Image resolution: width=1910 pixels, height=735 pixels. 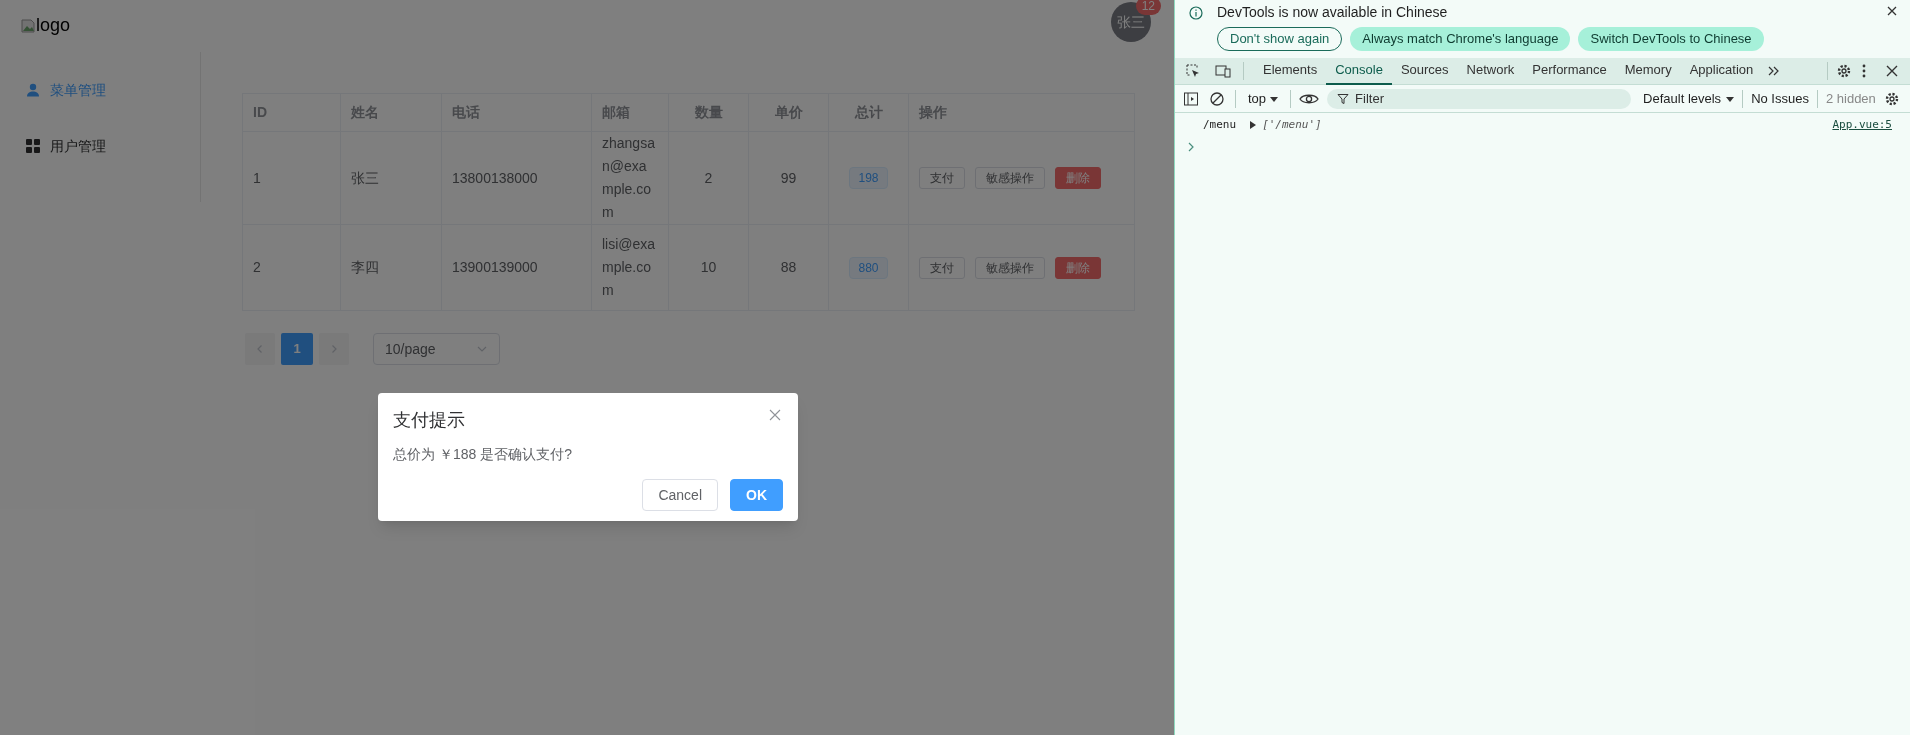 What do you see at coordinates (1671, 39) in the screenshot?
I see `infobar-button: Switch DevTools to Chinese` at bounding box center [1671, 39].